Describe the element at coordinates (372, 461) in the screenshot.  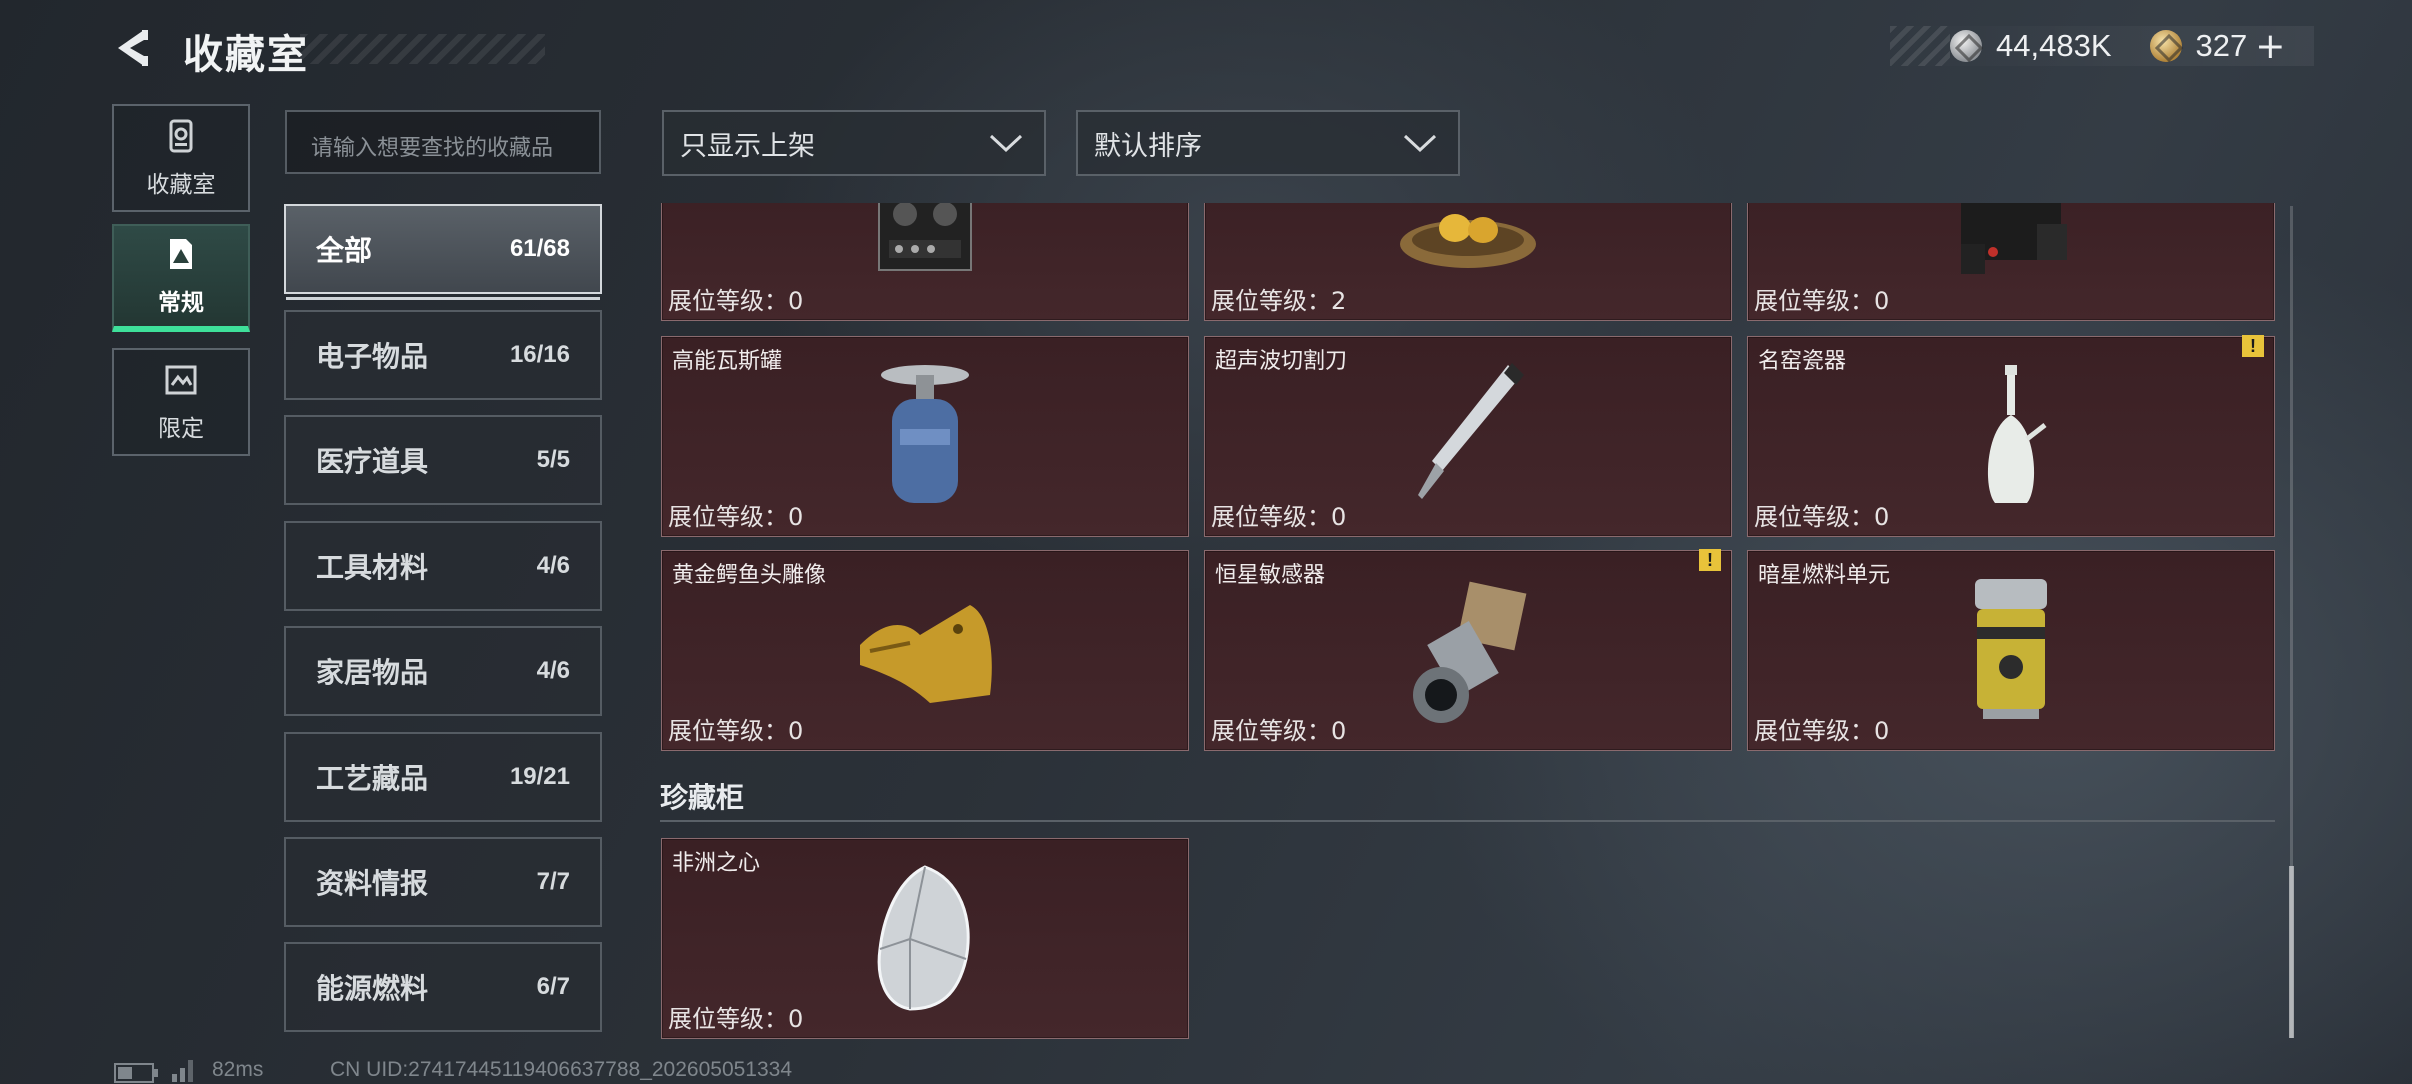
I see `category-name: 医疗道具` at that location.